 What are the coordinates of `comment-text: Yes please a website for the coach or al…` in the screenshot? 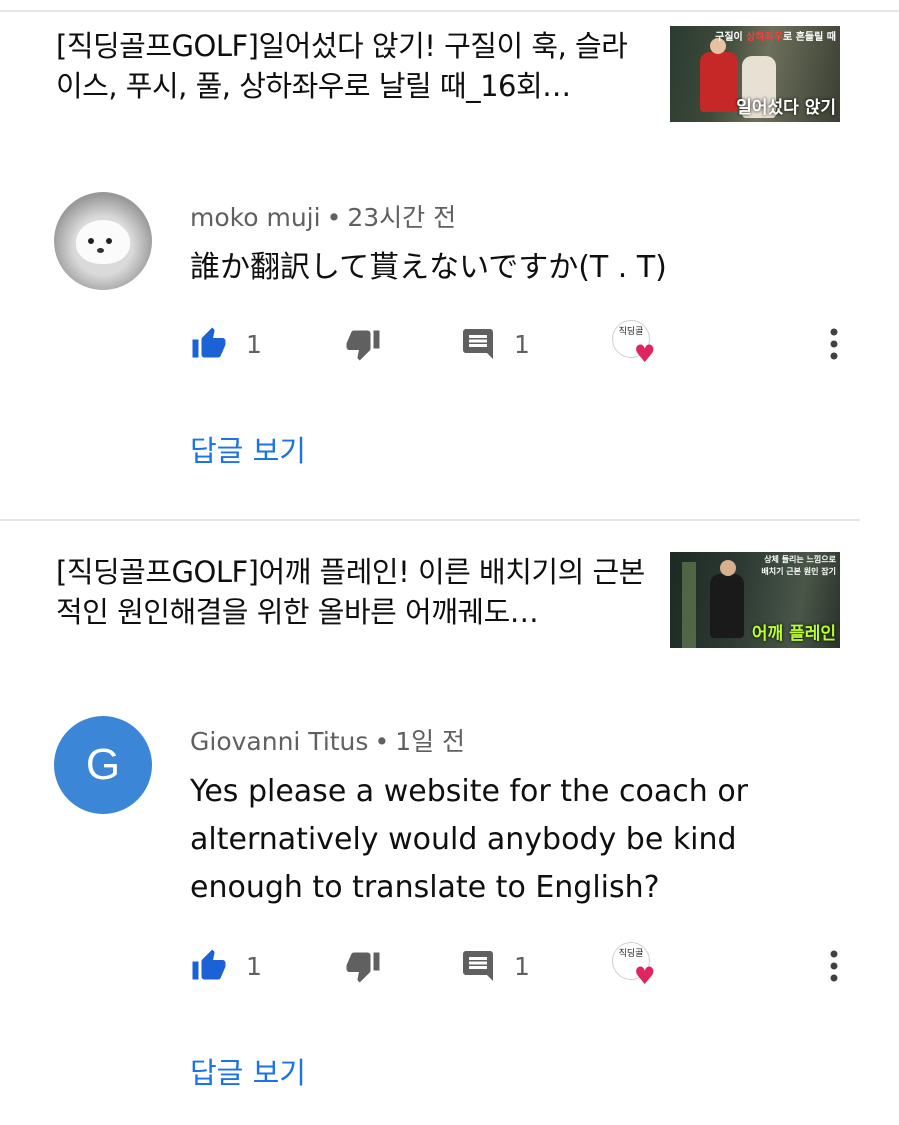 It's located at (469, 839).